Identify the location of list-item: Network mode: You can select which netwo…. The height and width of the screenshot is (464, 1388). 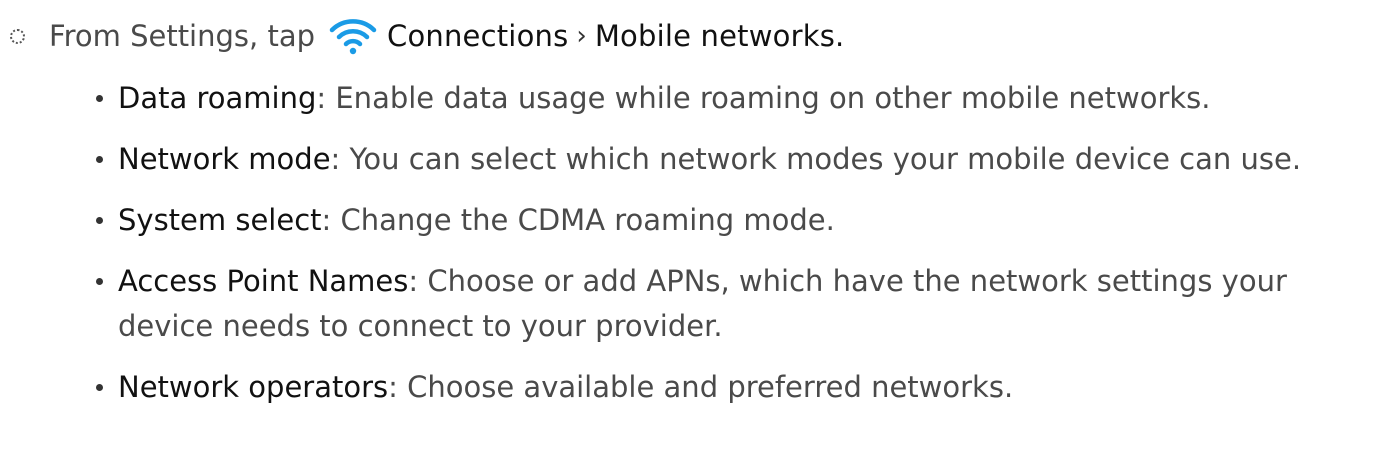
(738, 159).